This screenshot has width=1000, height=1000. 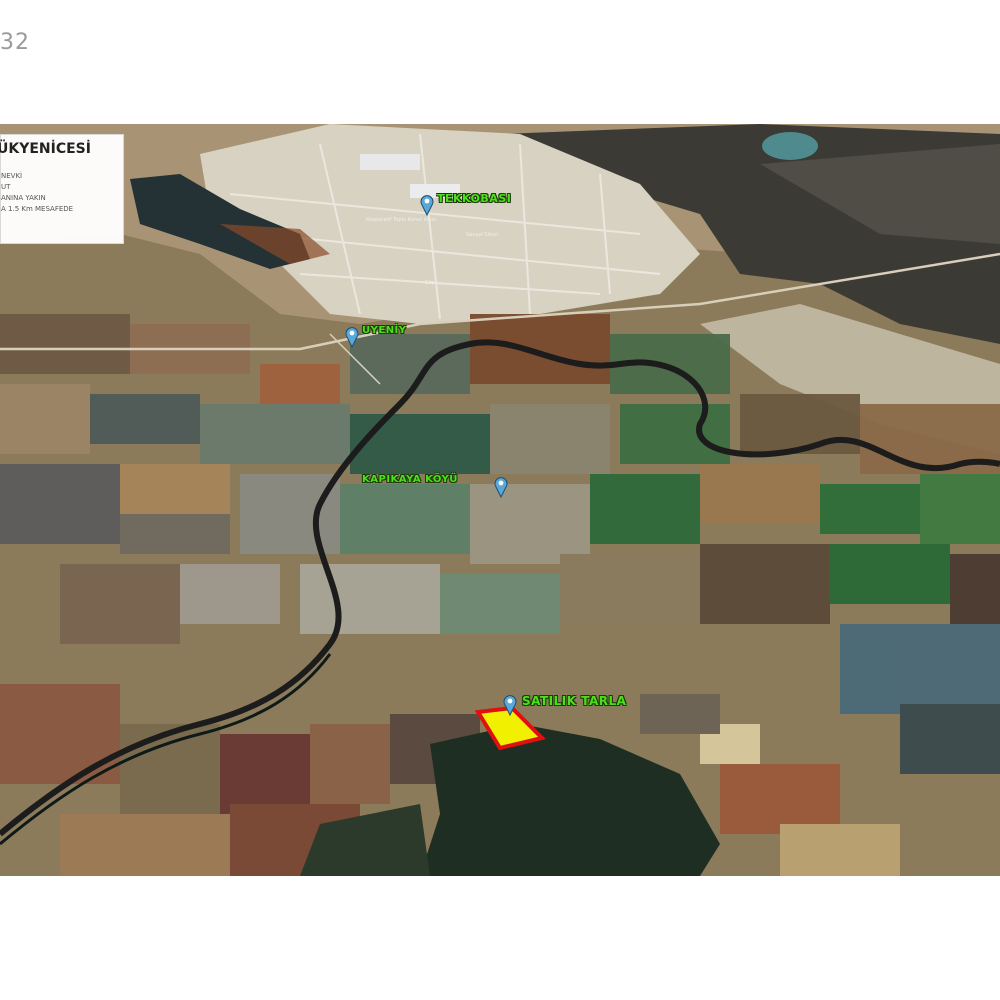 What do you see at coordinates (410, 479) in the screenshot?
I see `marker-label-kapikaya-koy: KAPIKAYA KÖYÜ` at bounding box center [410, 479].